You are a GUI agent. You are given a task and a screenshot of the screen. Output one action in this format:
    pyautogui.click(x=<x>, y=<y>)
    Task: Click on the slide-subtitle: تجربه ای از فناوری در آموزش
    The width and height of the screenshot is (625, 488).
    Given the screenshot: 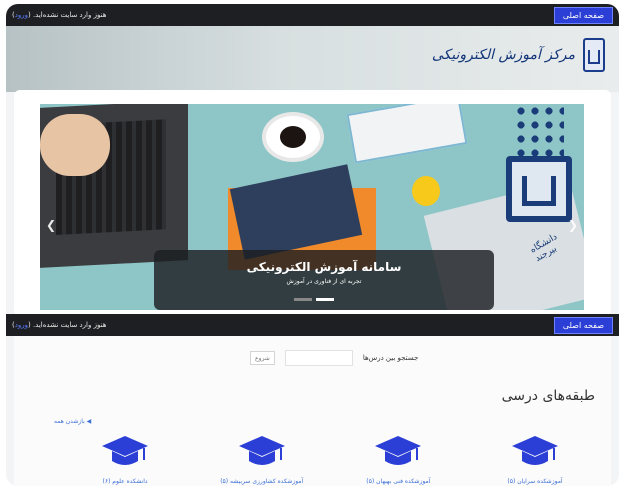 What is the action you would take?
    pyautogui.click(x=324, y=281)
    